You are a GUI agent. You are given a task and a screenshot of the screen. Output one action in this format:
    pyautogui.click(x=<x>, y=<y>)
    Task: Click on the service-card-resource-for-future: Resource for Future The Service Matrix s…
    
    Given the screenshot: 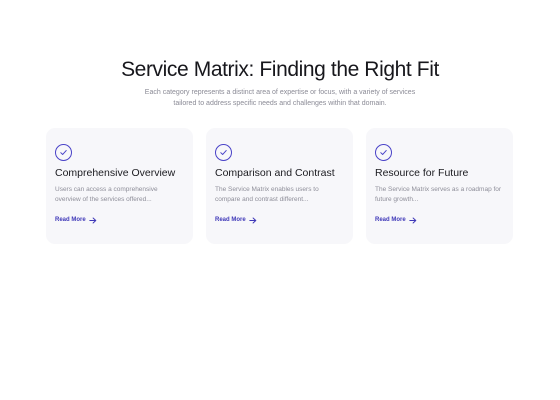 What is the action you would take?
    pyautogui.click(x=439, y=186)
    